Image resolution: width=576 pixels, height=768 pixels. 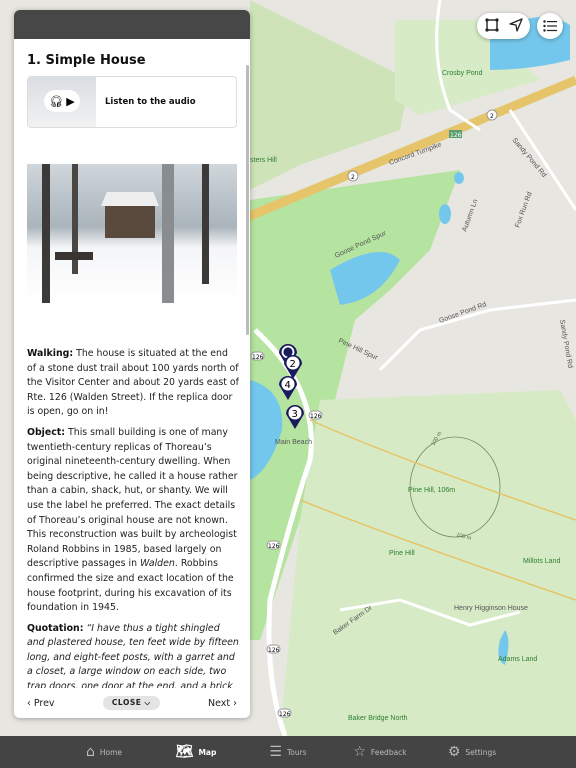 What do you see at coordinates (515, 26) in the screenshot?
I see `locate-icon` at bounding box center [515, 26].